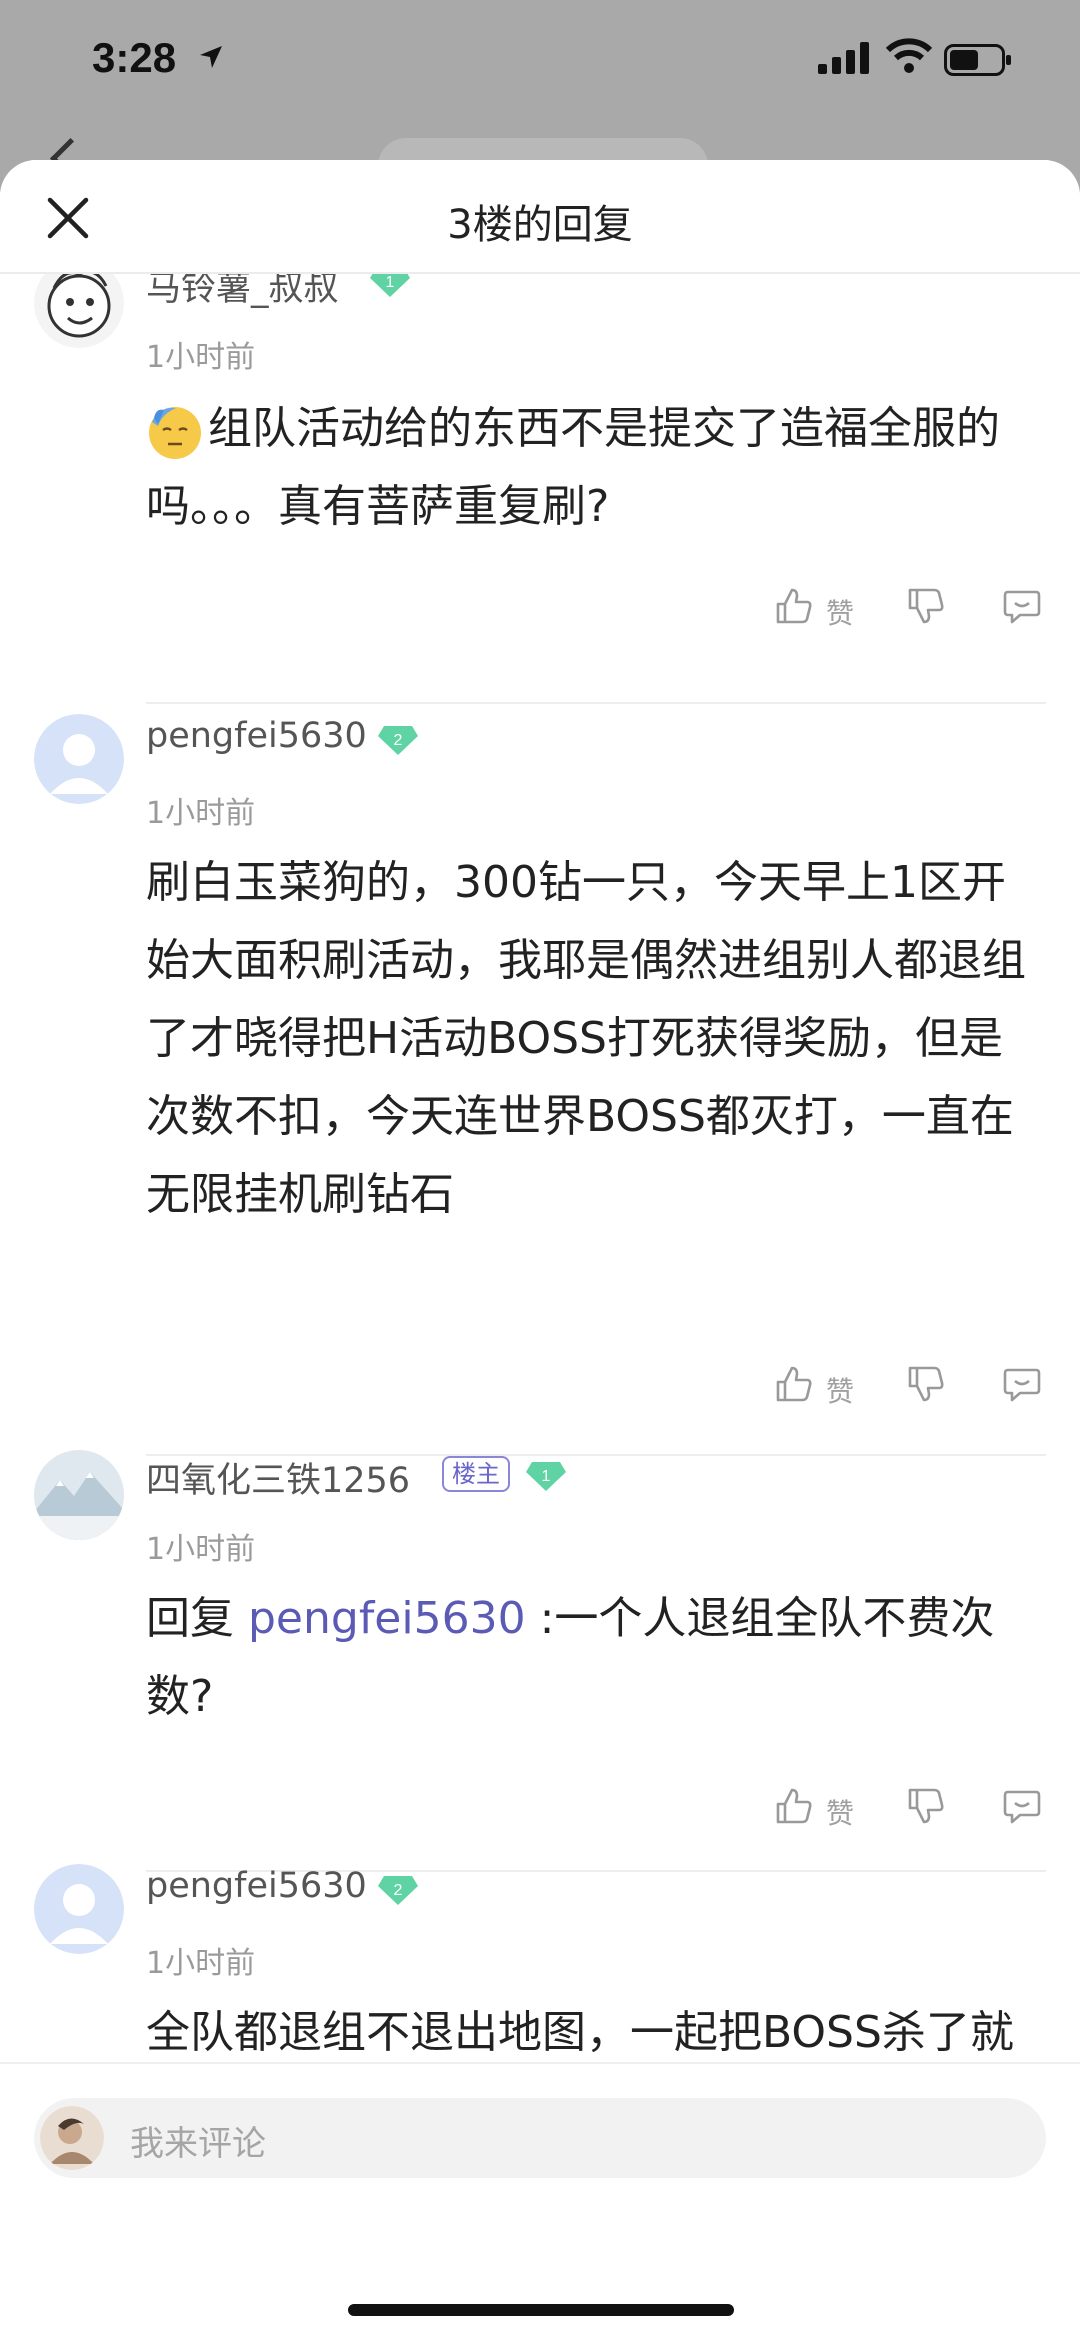  Describe the element at coordinates (540, 60) in the screenshot. I see `status-bar: 3:28` at that location.